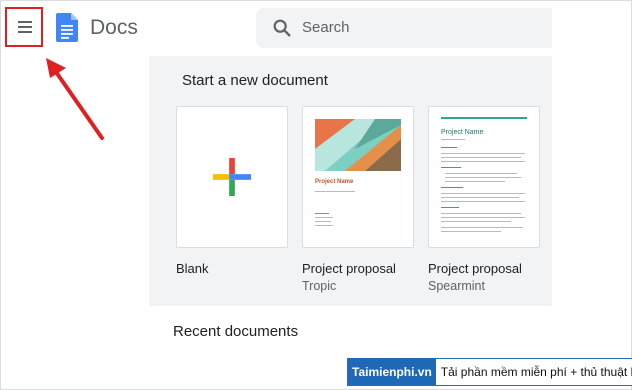 This screenshot has width=632, height=390. I want to click on template-blank: Blank, so click(232, 191).